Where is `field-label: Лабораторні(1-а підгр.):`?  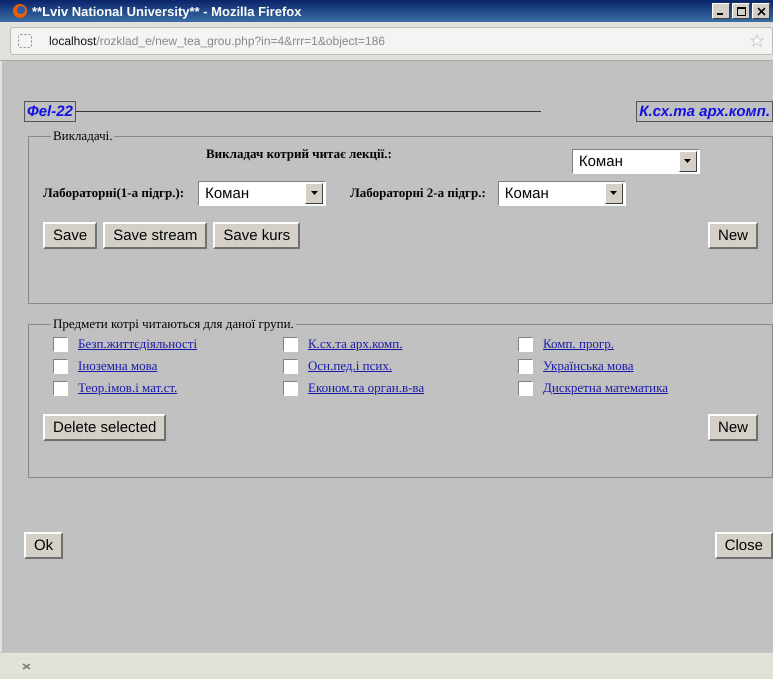
field-label: Лабораторні(1-а підгр.): is located at coordinates (113, 193).